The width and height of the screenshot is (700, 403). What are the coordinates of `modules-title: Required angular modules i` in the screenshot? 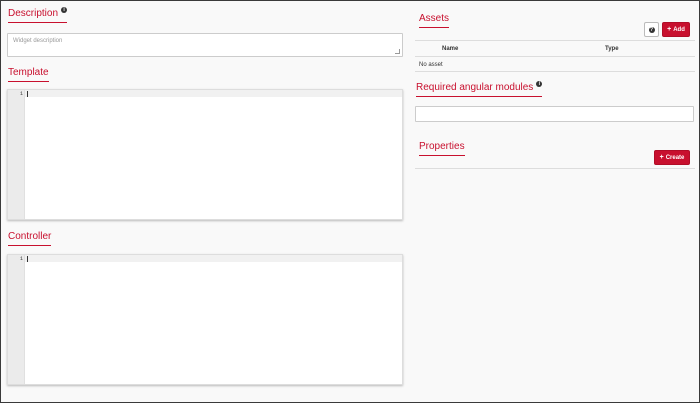 It's located at (479, 89).